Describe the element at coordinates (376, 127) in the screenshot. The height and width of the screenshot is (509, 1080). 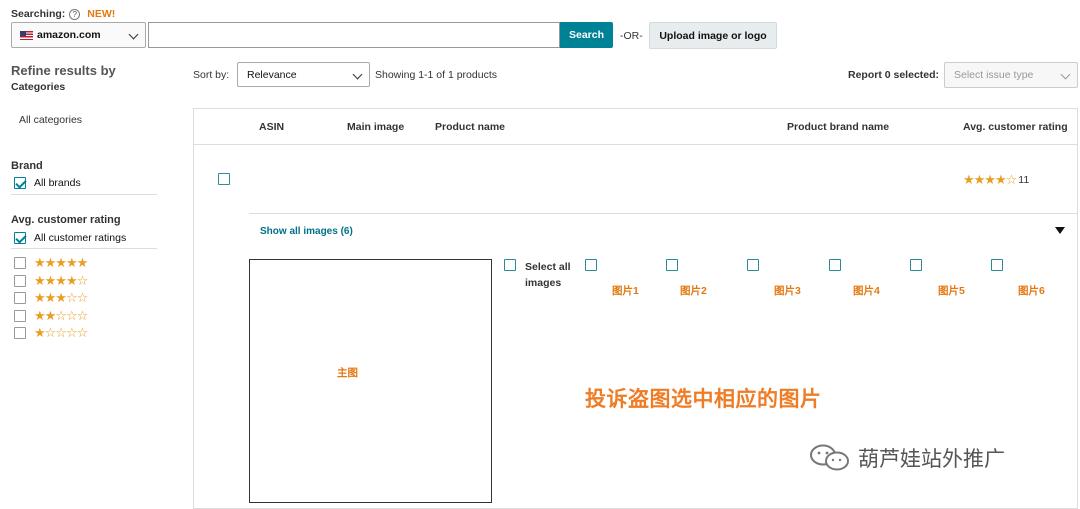
I see `column-header-main-image: Main image` at that location.